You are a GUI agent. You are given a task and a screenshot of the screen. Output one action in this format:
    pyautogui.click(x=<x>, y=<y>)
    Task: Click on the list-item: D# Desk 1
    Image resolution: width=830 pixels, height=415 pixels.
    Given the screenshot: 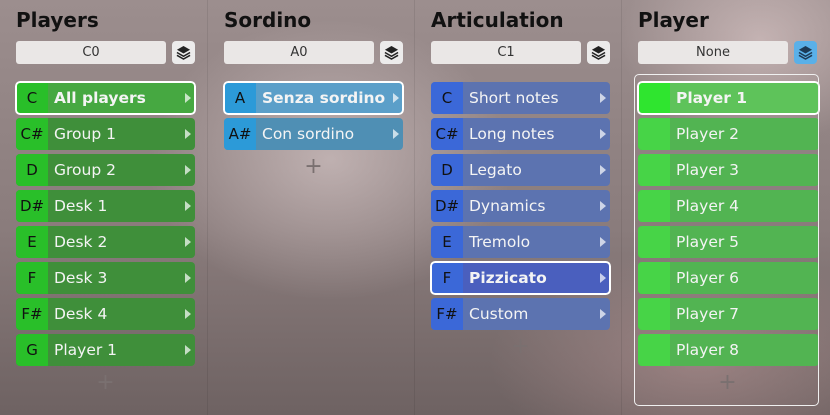 What is the action you would take?
    pyautogui.click(x=105, y=206)
    